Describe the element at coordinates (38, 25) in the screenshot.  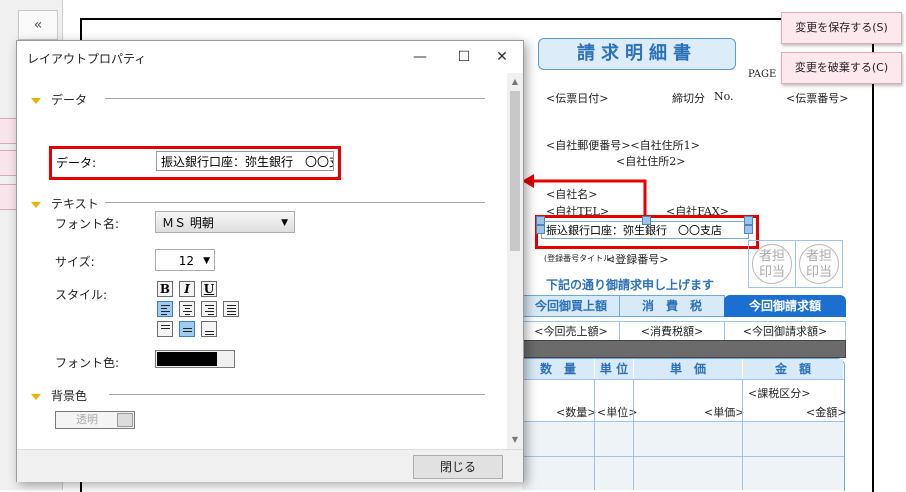
I see `collapse-panel-button: «` at that location.